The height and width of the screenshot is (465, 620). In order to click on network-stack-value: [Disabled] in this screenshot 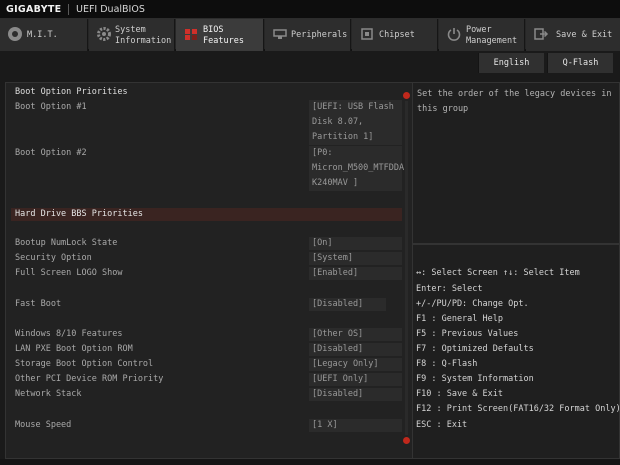, I will do `click(355, 394)`.